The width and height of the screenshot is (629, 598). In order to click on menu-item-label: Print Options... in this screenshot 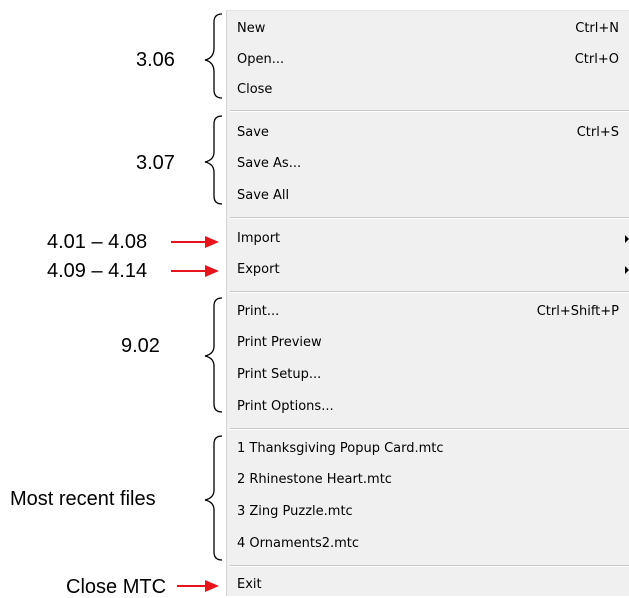, I will do `click(285, 406)`.